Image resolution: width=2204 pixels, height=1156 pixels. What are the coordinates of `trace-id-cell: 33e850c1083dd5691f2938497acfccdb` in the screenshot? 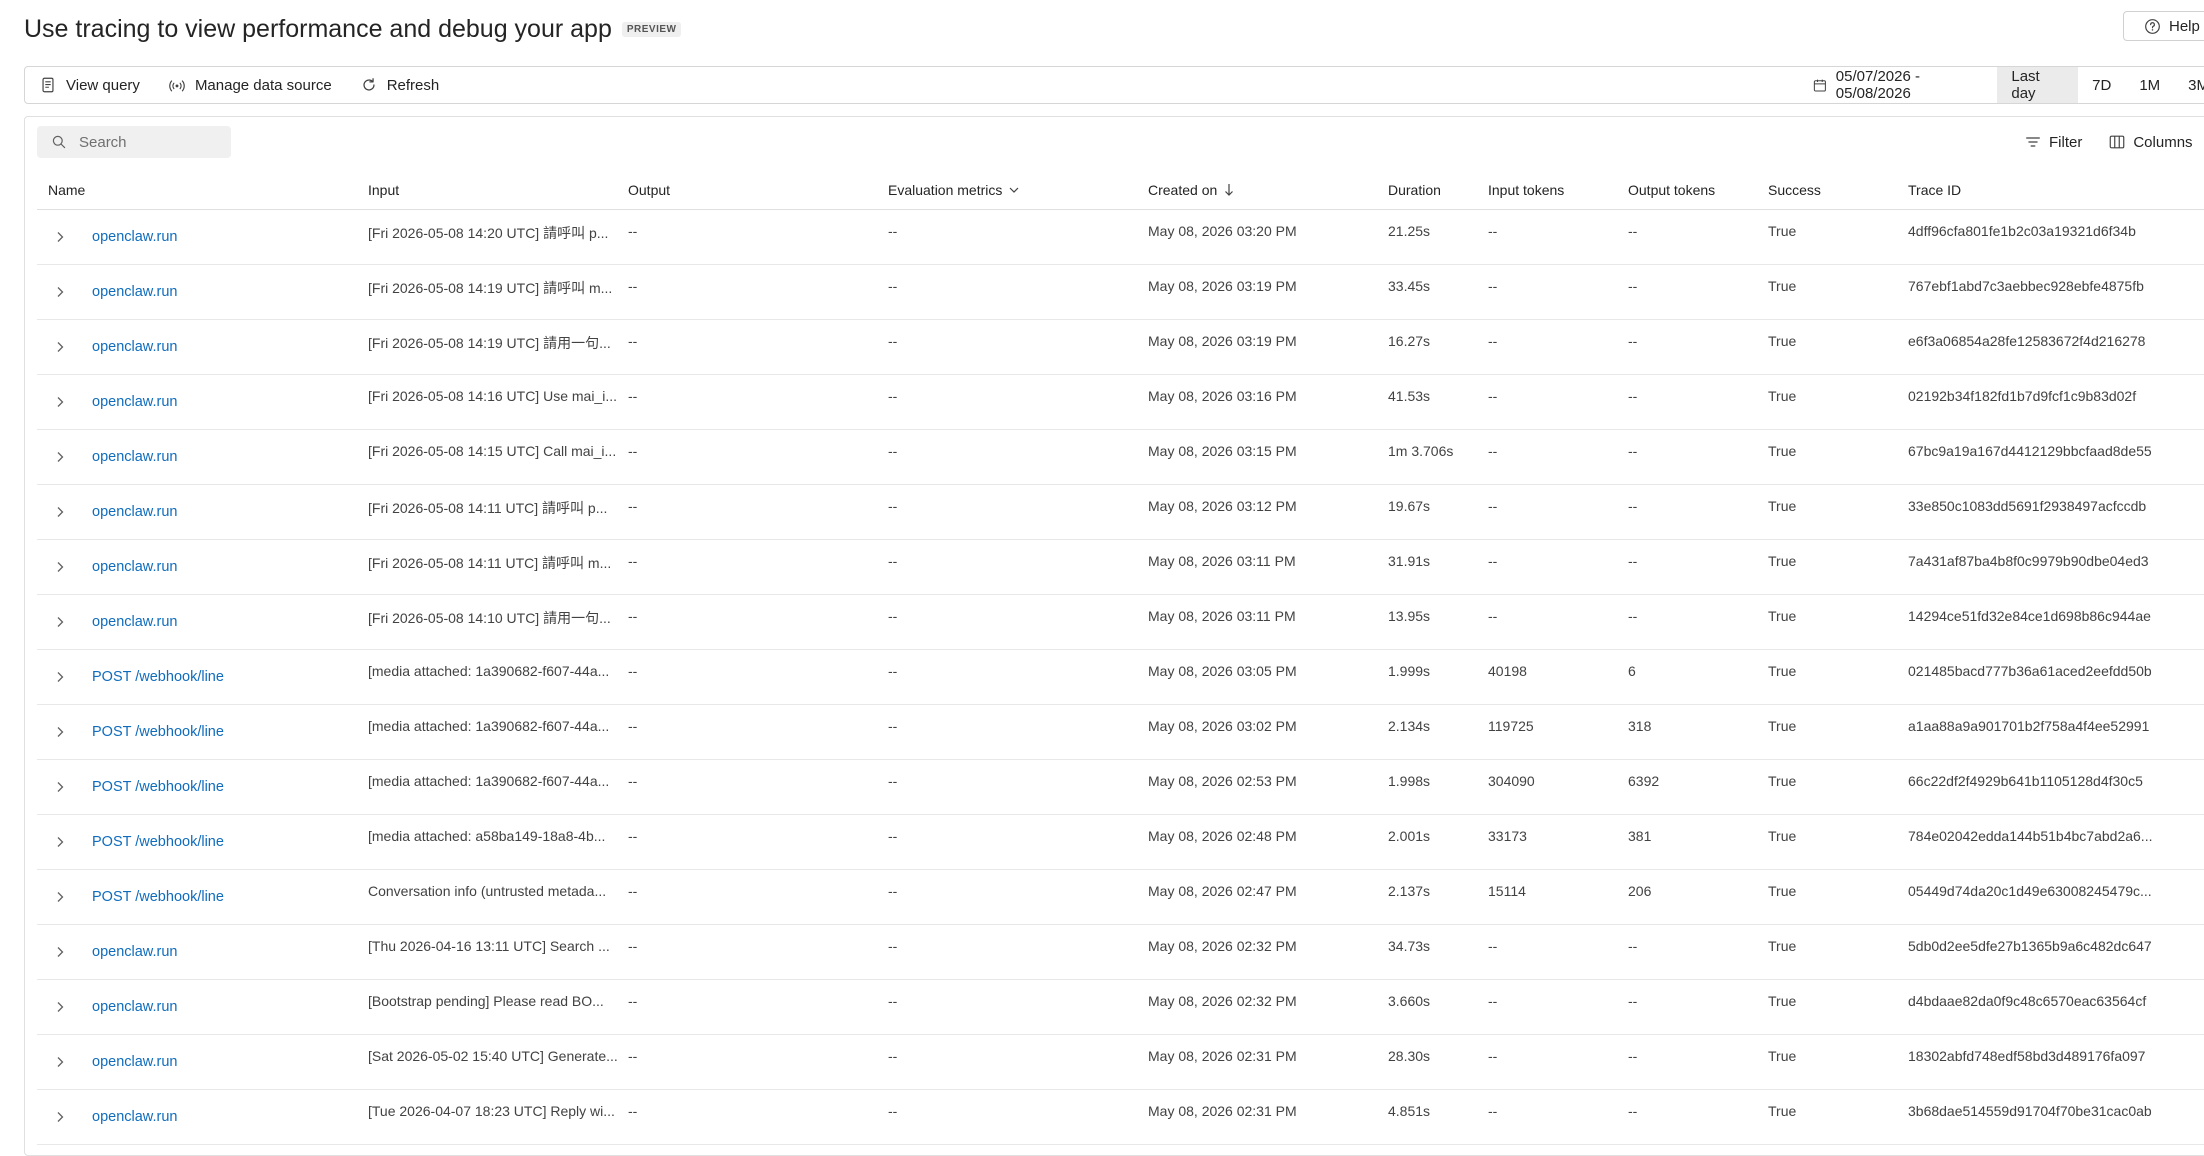 It's located at (2027, 506).